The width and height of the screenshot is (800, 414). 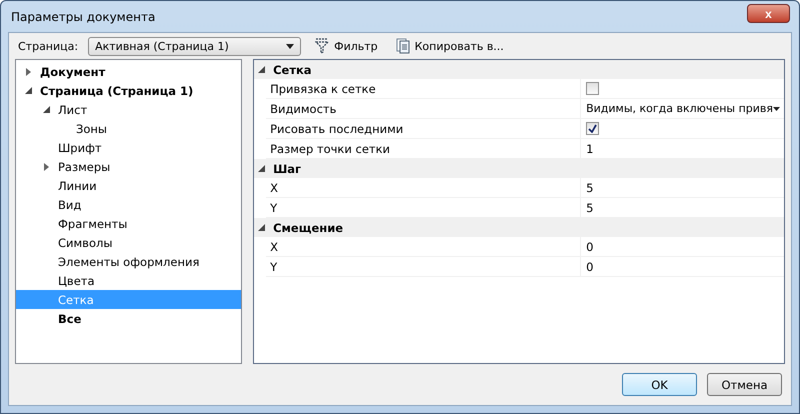 I want to click on category-header: Сетка, so click(x=519, y=69).